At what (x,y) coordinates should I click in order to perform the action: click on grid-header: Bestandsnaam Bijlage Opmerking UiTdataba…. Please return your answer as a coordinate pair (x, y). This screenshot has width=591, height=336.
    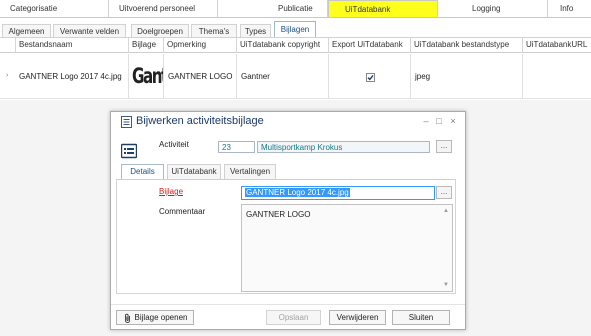
    Looking at the image, I should click on (295, 45).